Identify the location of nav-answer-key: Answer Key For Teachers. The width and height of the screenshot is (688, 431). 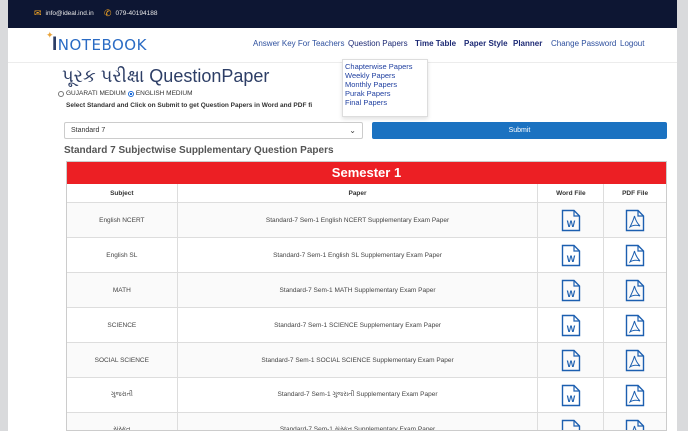
(298, 43).